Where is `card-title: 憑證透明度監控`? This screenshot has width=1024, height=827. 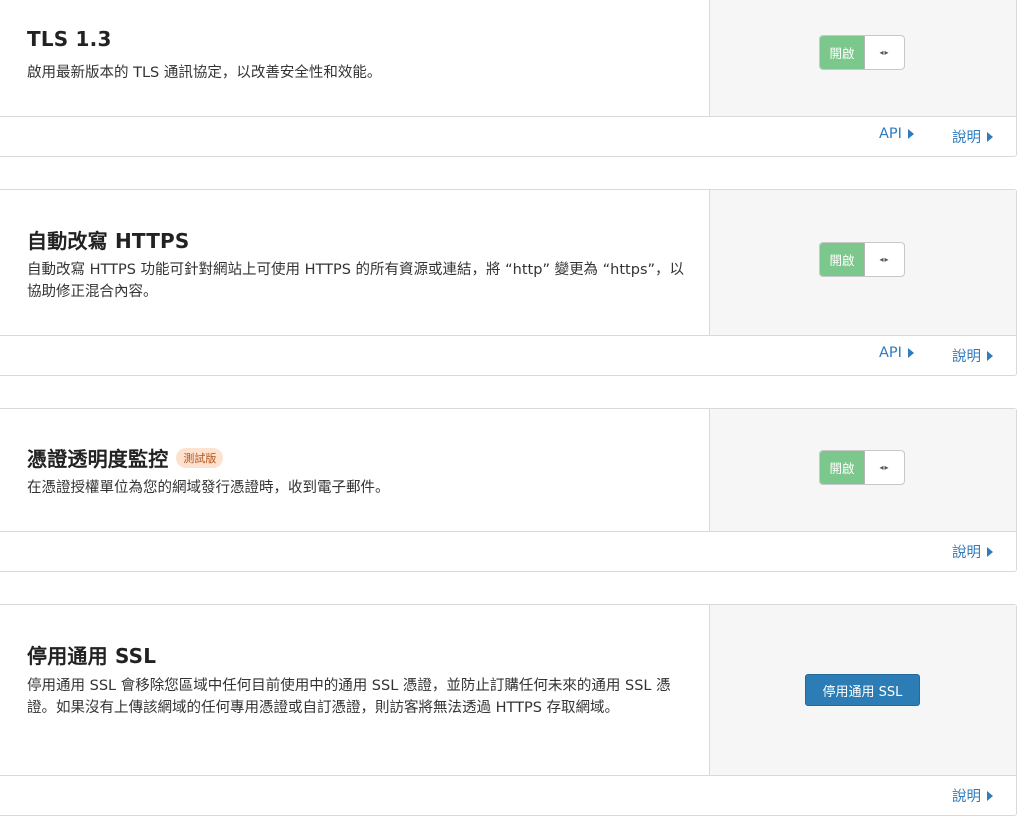
card-title: 憑證透明度監控 is located at coordinates (98, 459).